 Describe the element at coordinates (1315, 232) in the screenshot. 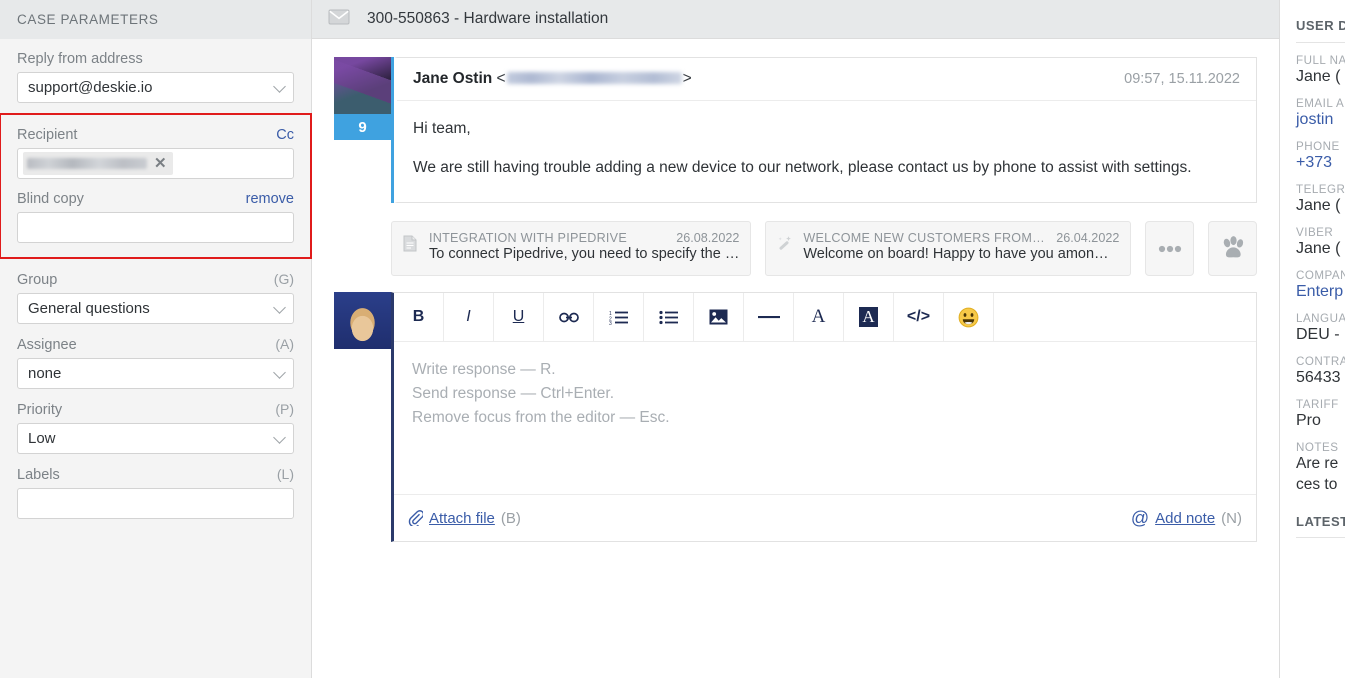

I see `field-label: VIBER` at that location.